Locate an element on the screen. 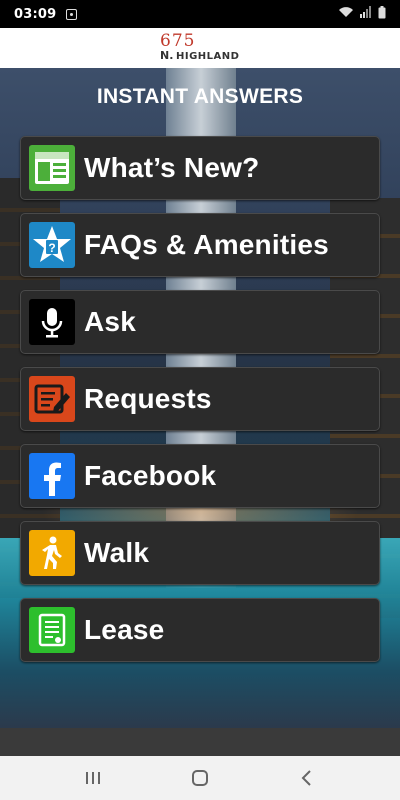 Image resolution: width=400 pixels, height=800 pixels. requests-label: Requests is located at coordinates (148, 398).